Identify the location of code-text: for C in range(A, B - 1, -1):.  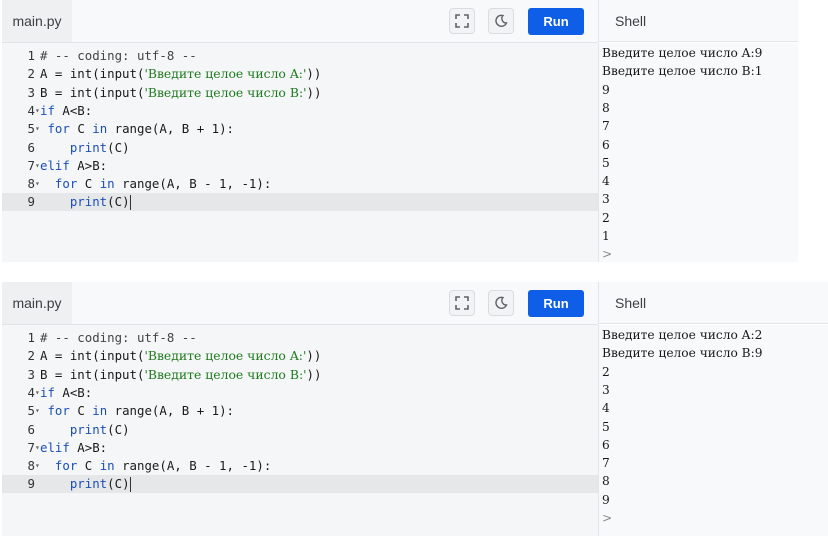
(155, 466).